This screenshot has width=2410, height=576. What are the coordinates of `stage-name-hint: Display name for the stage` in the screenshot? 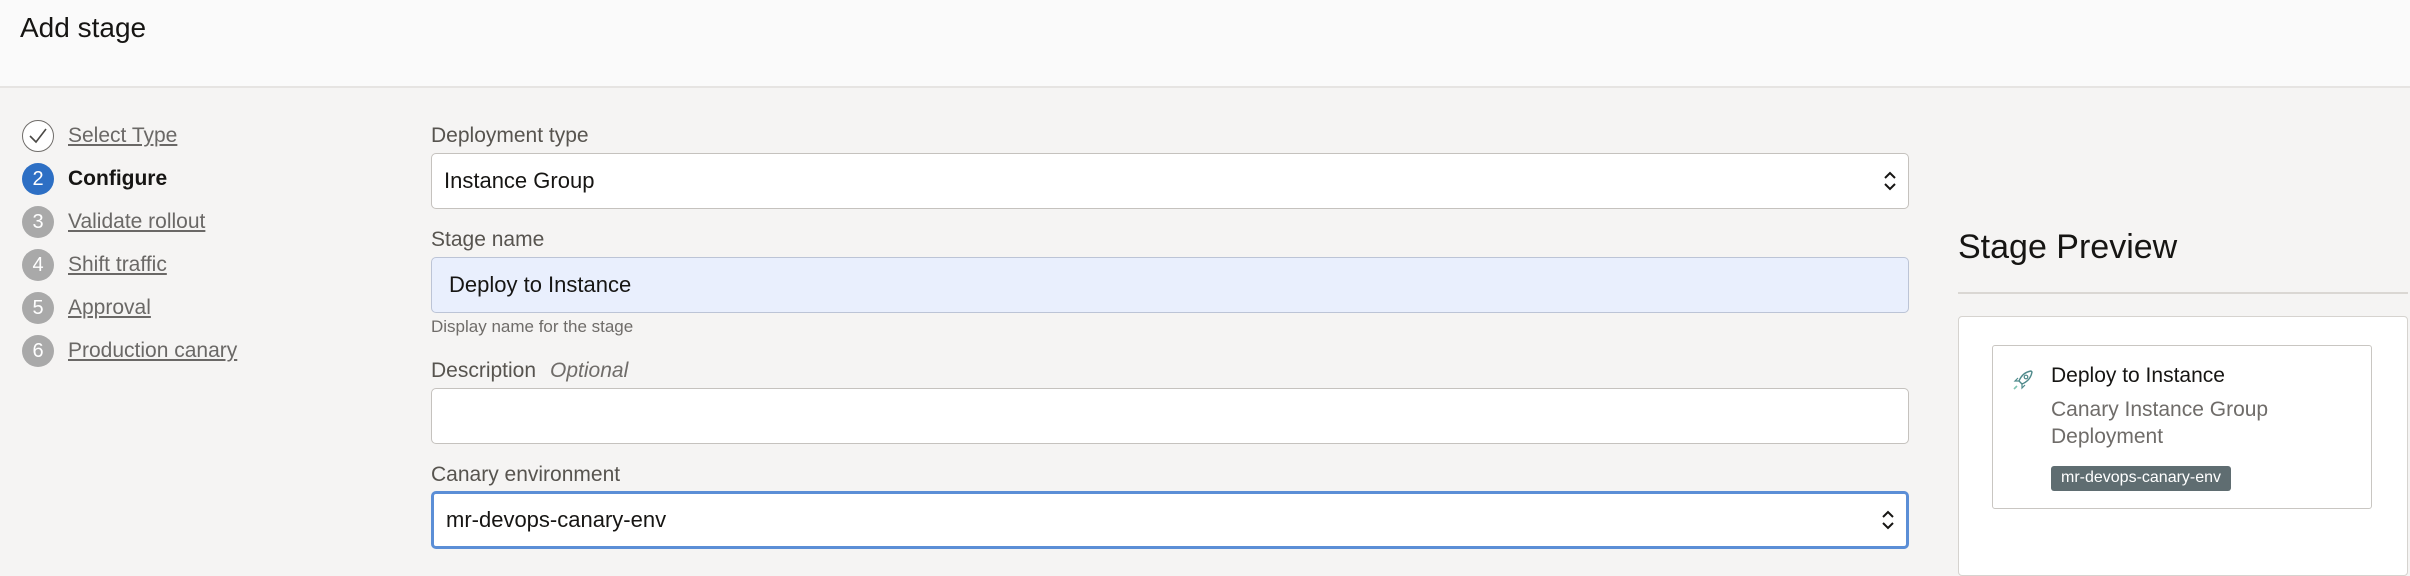 It's located at (532, 326).